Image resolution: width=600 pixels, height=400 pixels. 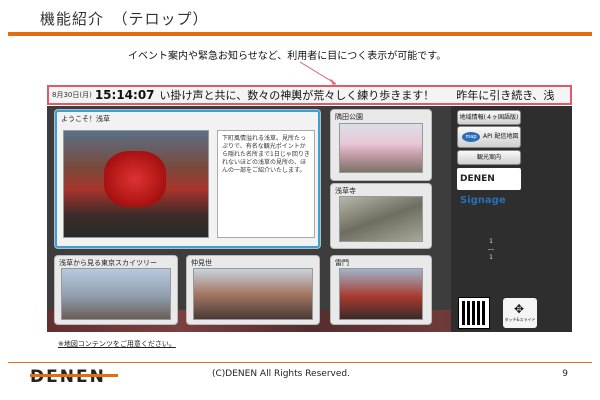 I want to click on skytree-photo, so click(x=116, y=294).